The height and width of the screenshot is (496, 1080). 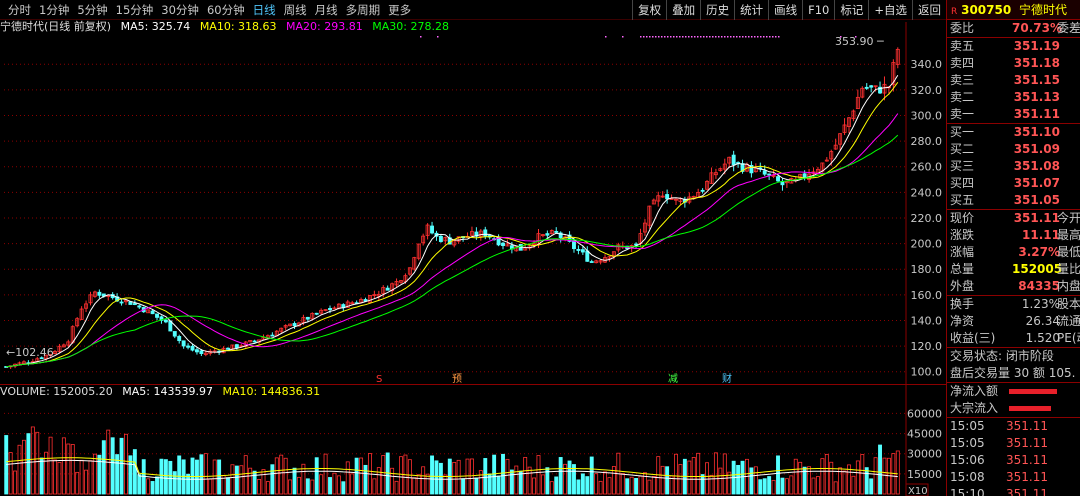 I want to click on event-marker: 财, so click(x=727, y=378).